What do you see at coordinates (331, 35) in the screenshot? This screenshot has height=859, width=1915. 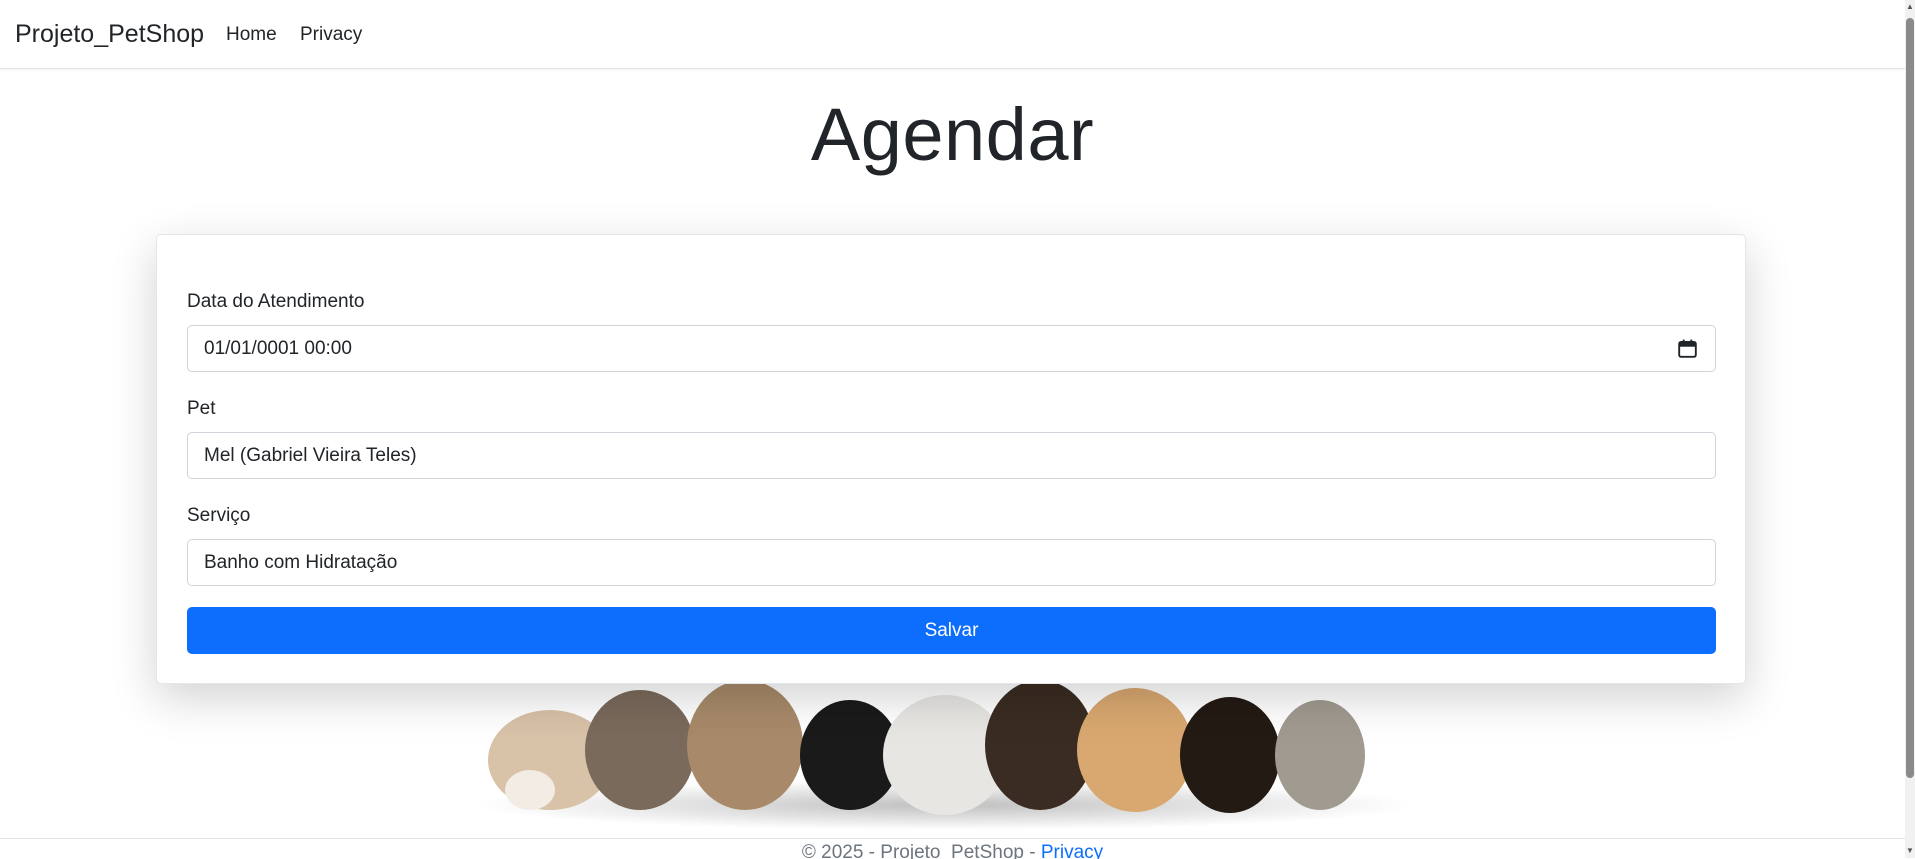 I see `nav-link-privacy: Privacy` at bounding box center [331, 35].